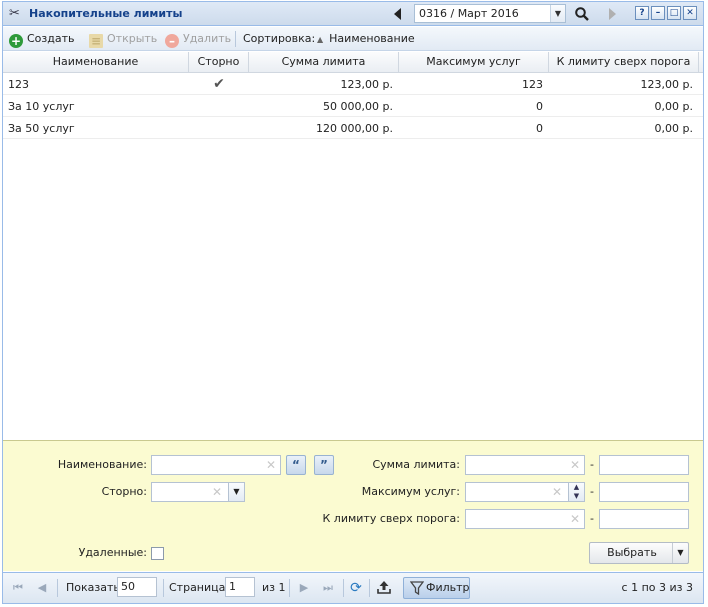  I want to click on cell-name: 123, so click(18, 84).